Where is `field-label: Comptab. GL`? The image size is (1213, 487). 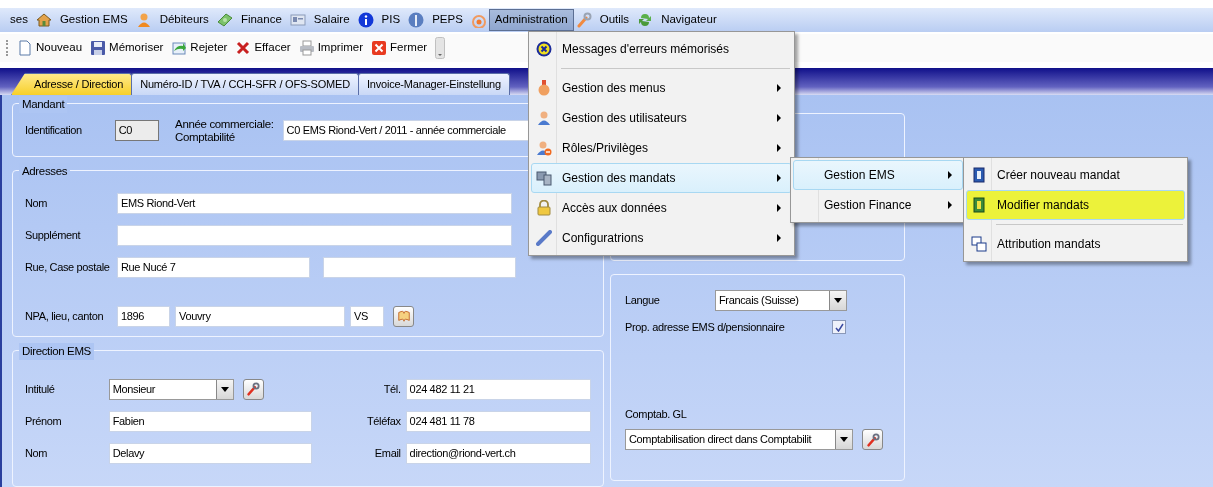
field-label: Comptab. GL is located at coordinates (656, 414).